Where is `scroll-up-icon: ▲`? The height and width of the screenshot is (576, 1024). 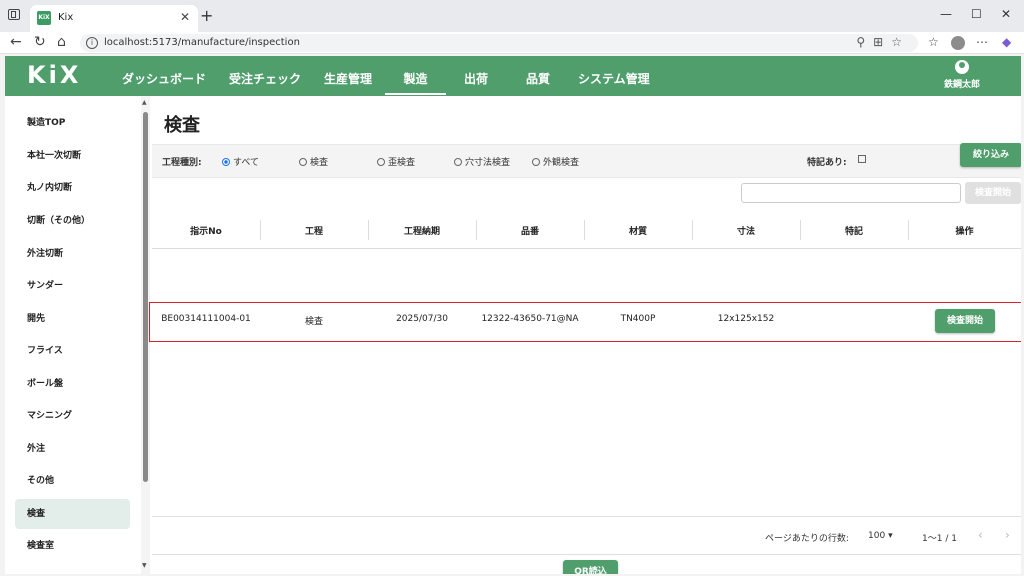
scroll-up-icon: ▲ is located at coordinates (144, 102).